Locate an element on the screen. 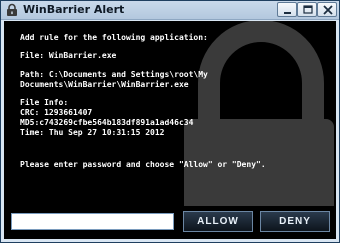 The height and width of the screenshot is (243, 340). action-bar: Allow Deny is located at coordinates (170, 222).